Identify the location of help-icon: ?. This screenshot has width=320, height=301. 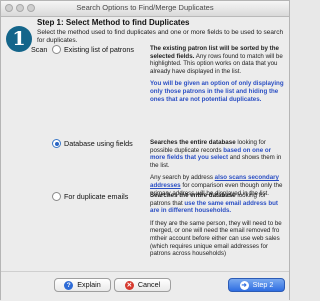
(69, 285).